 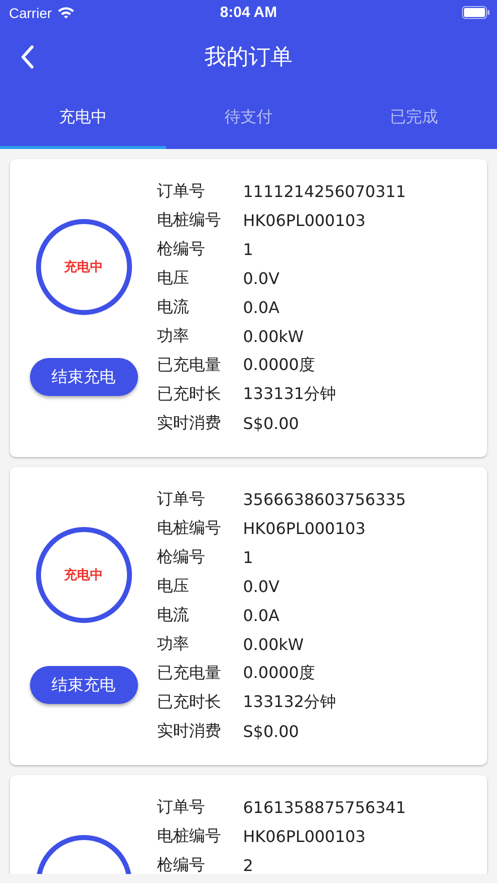 I want to click on order-tab: 充电中, so click(x=83, y=119).